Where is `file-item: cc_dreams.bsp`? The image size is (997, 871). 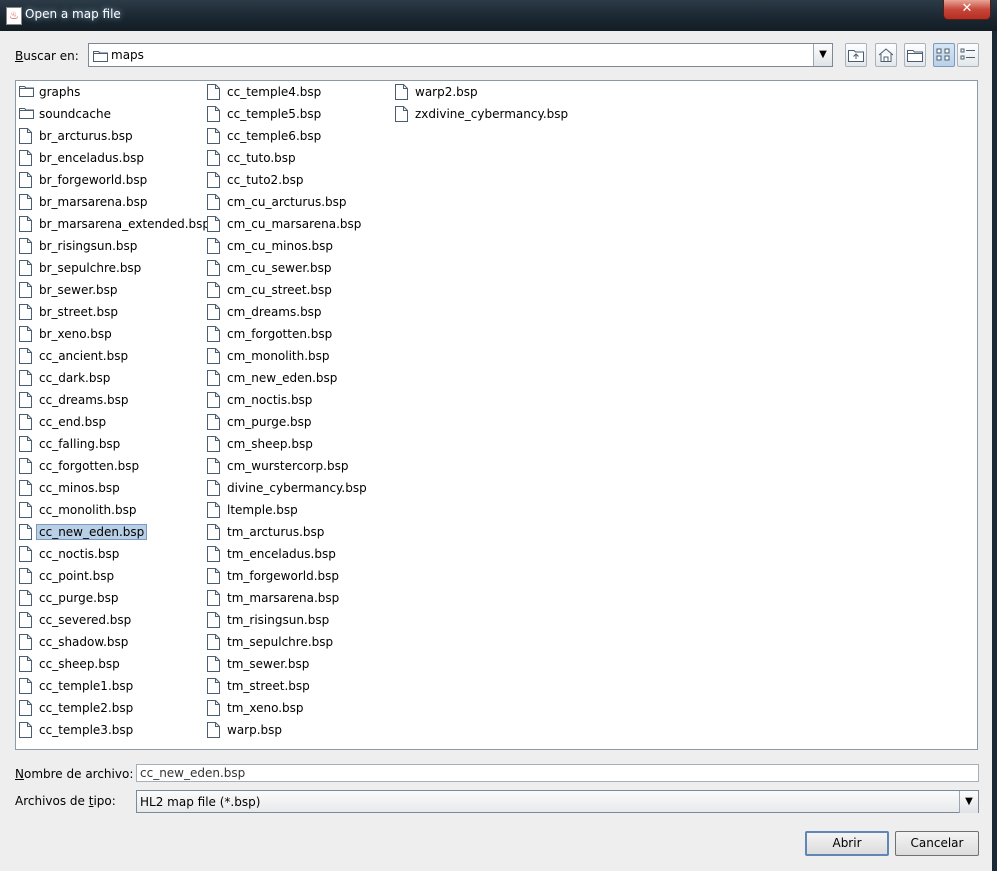 file-item: cc_dreams.bsp is located at coordinates (113, 400).